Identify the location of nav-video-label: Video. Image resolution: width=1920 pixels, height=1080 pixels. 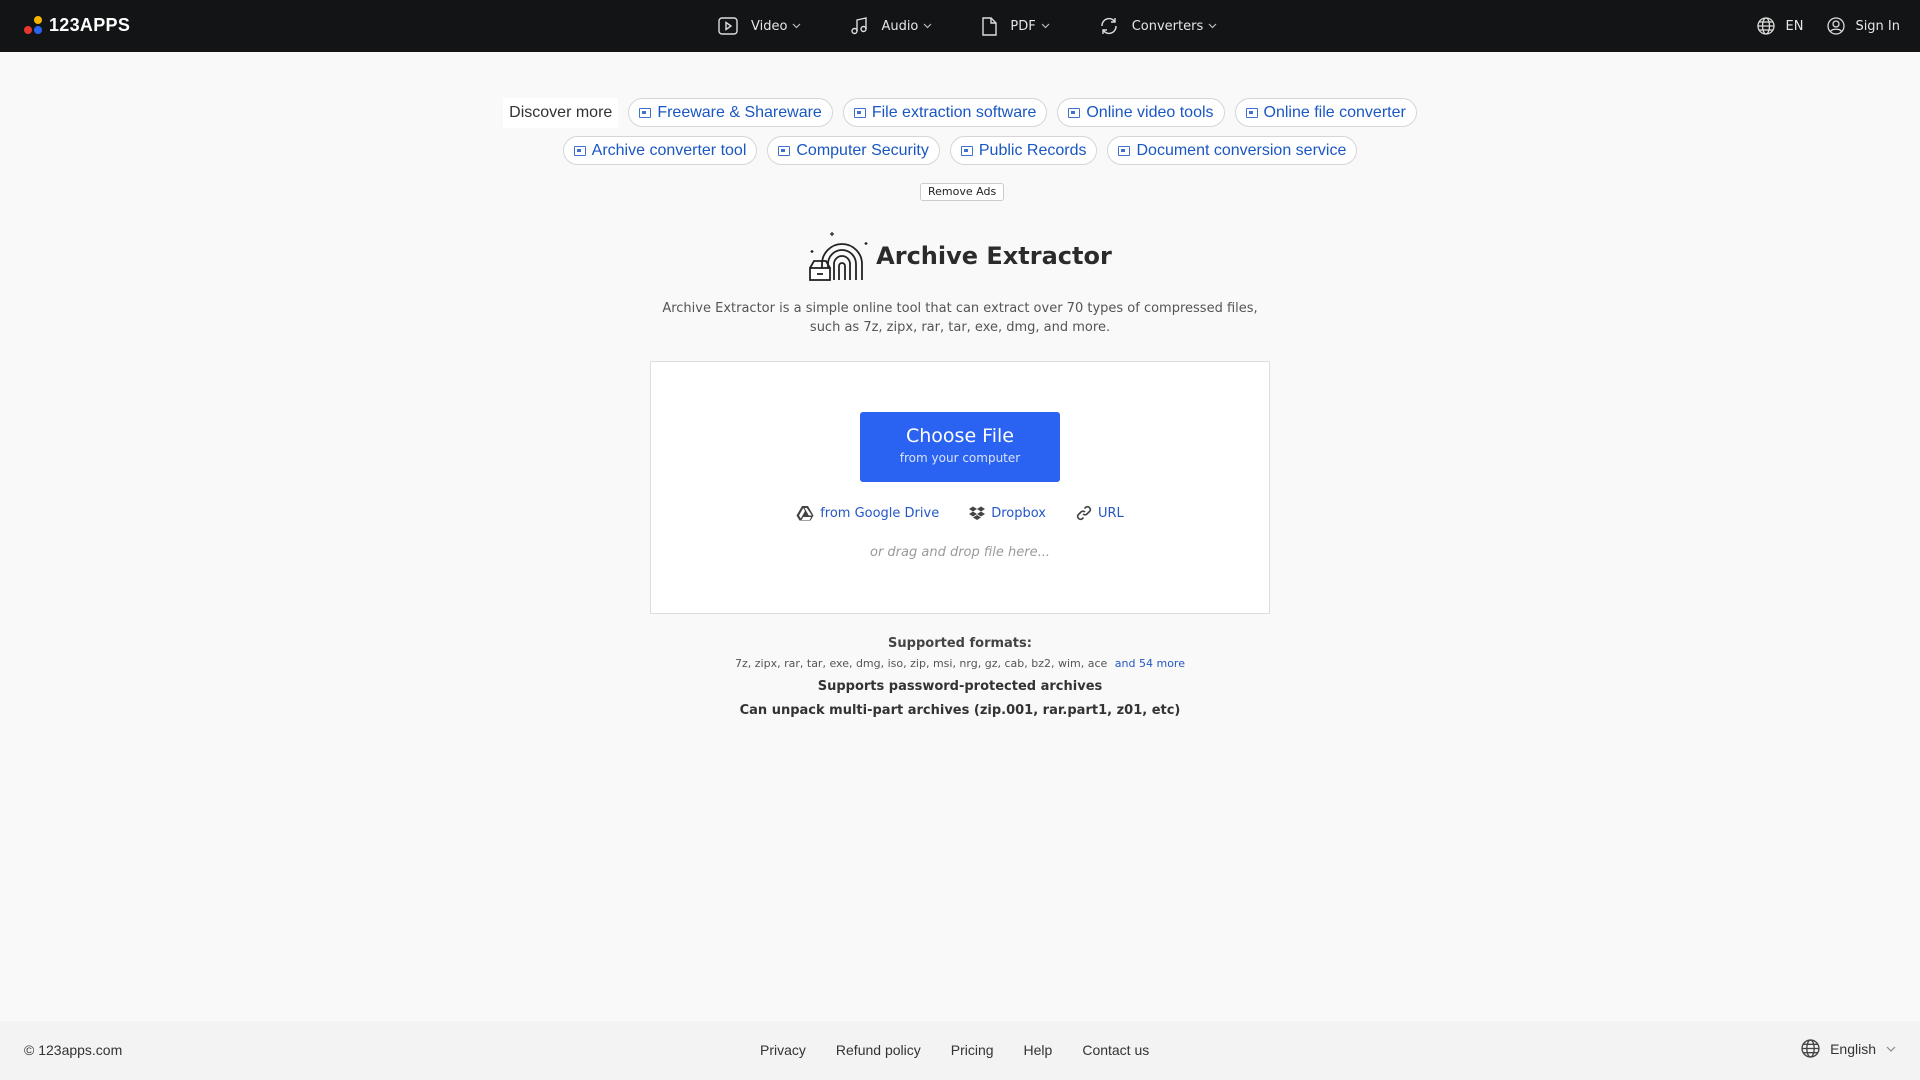
(769, 26).